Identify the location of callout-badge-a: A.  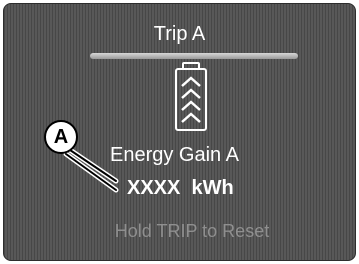
(61, 137).